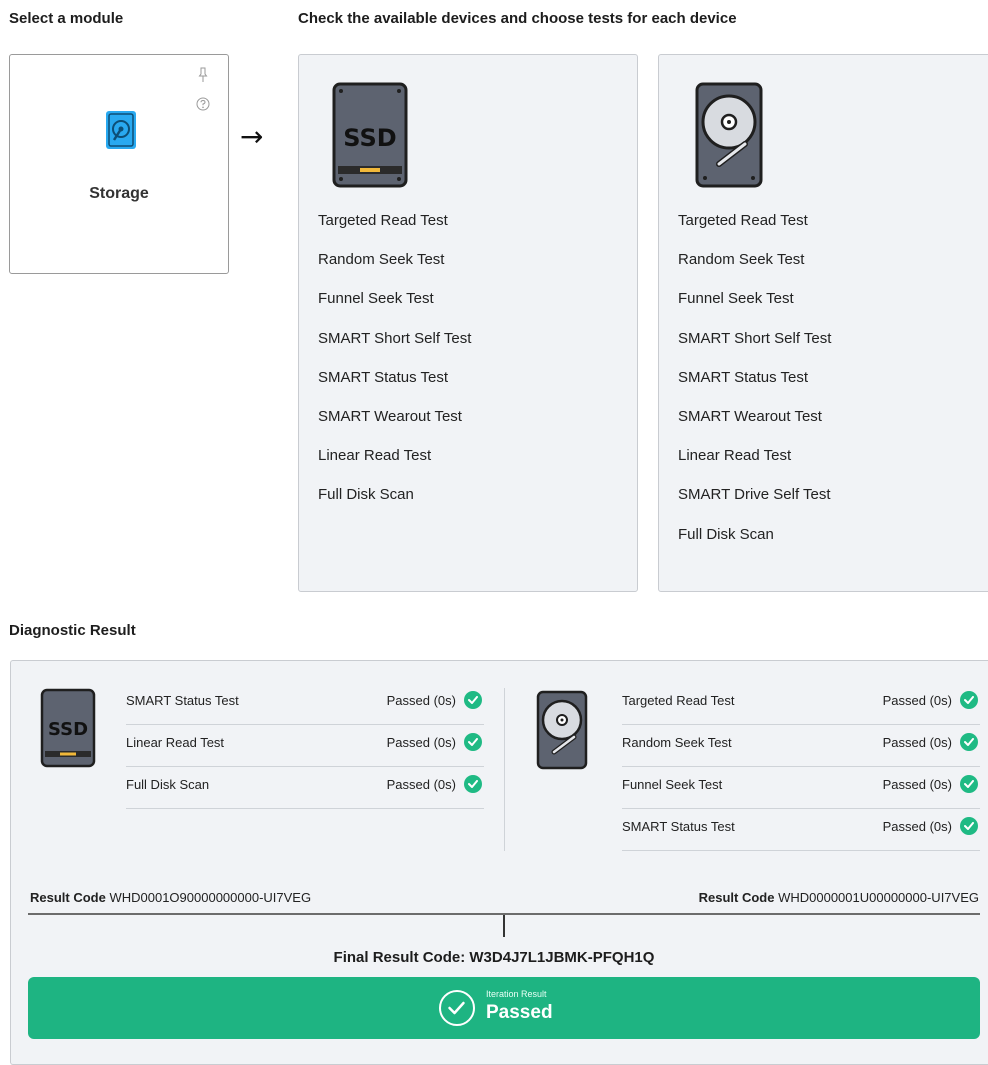  What do you see at coordinates (801, 704) in the screenshot?
I see `result-row: Targeted Read Test Passed (0s)` at bounding box center [801, 704].